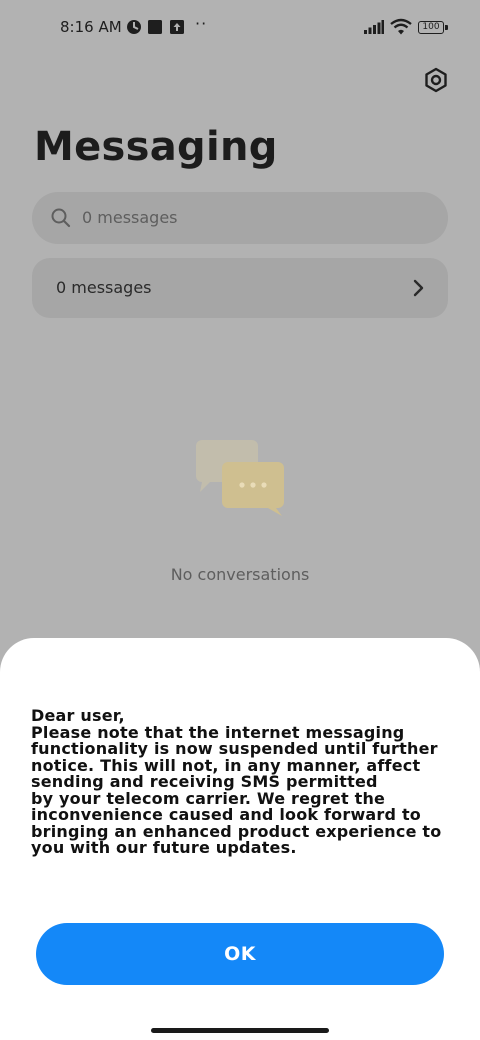  What do you see at coordinates (240, 288) in the screenshot?
I see `messages-row: 0 messages` at bounding box center [240, 288].